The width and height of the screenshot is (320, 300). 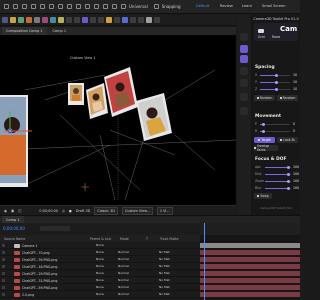 I want to click on workspace-default: Default, so click(x=202, y=6).